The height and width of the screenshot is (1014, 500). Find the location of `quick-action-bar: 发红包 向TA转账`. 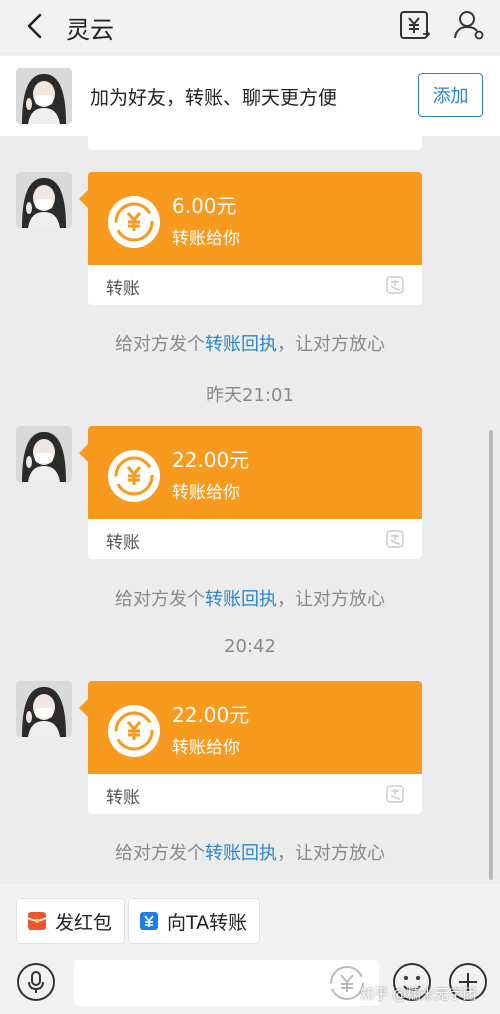

quick-action-bar: 发红包 向TA转账 is located at coordinates (250, 919).